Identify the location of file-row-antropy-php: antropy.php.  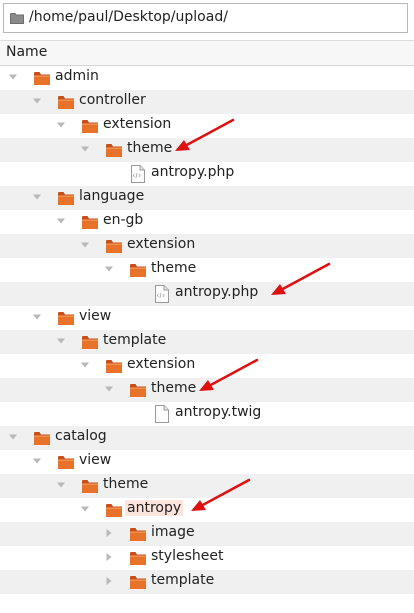
(207, 174).